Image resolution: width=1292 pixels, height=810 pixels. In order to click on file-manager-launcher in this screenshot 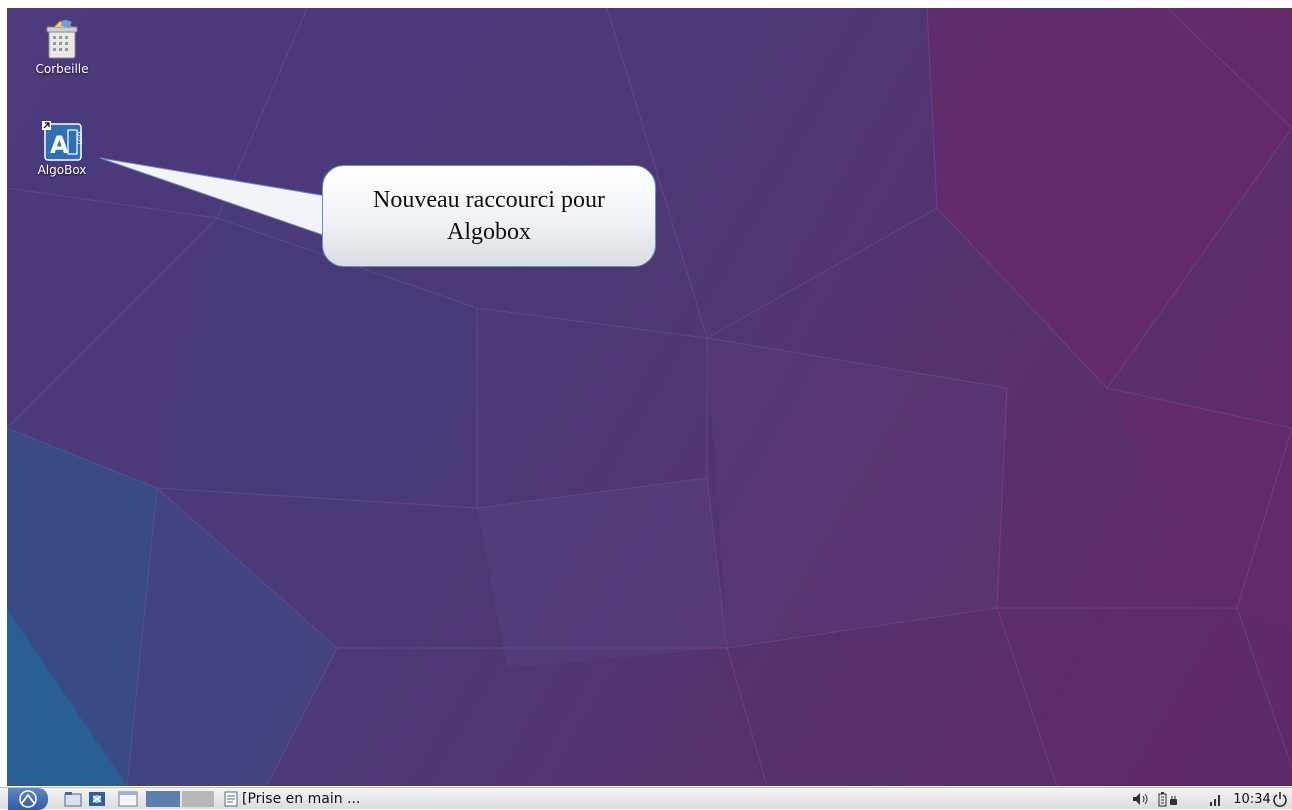, I will do `click(73, 799)`.